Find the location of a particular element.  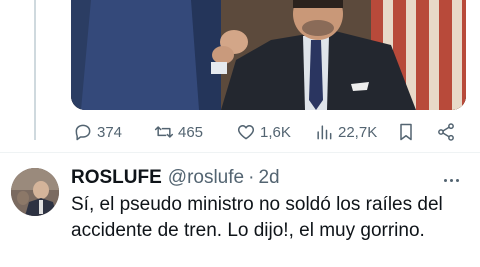

retweet-count: 465 is located at coordinates (191, 132).